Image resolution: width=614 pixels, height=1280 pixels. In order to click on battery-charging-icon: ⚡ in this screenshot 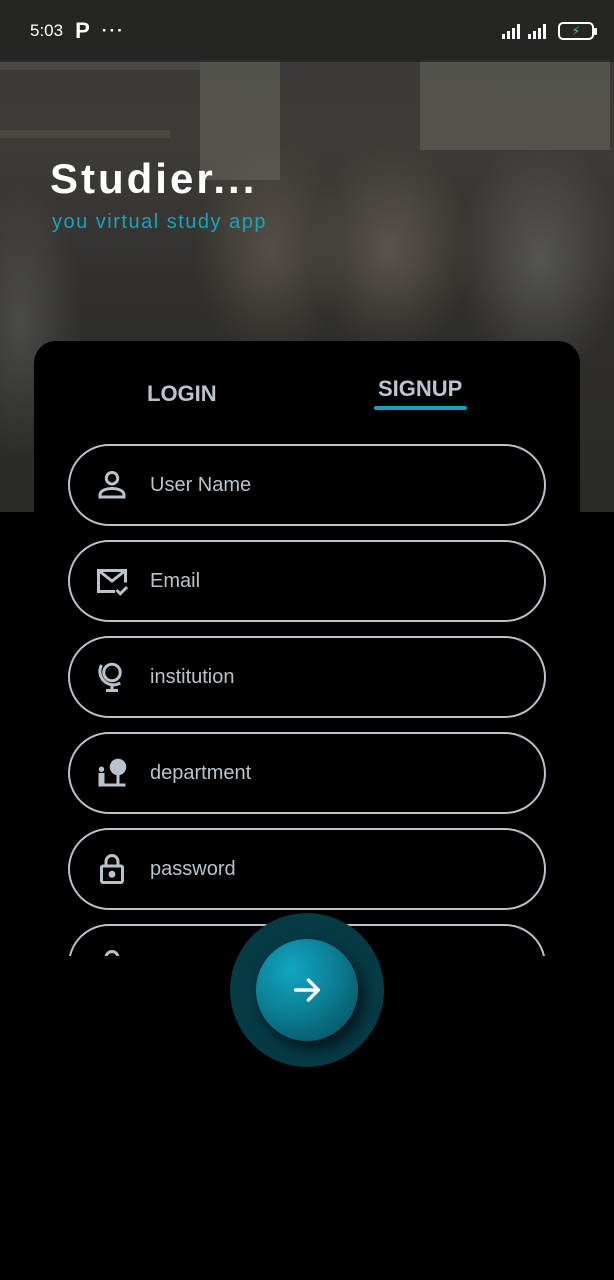, I will do `click(577, 31)`.